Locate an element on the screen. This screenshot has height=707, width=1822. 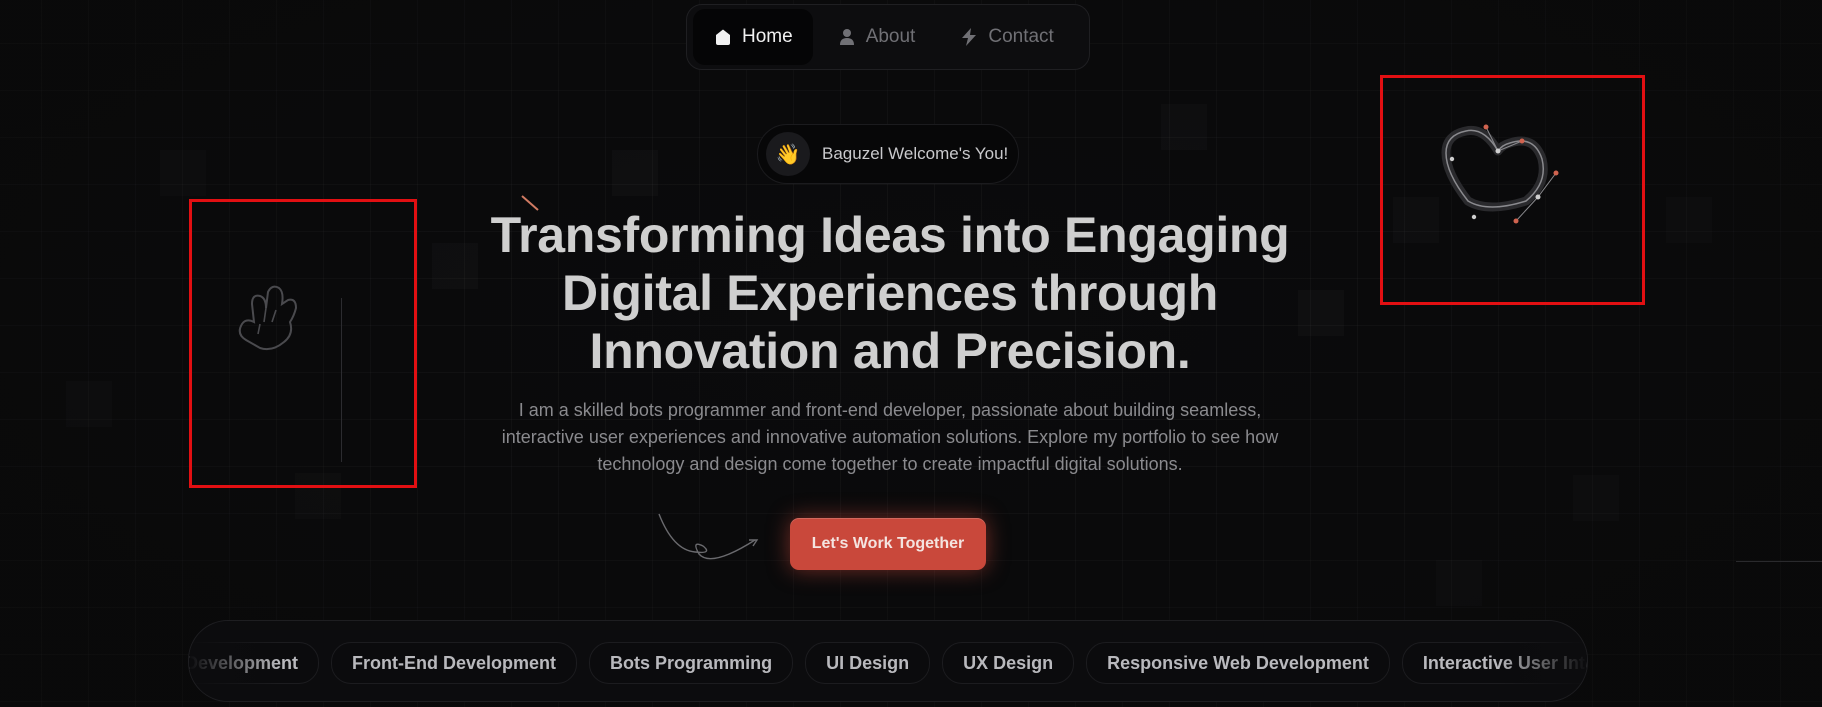
skill-chip: Interactive User Interfaces is located at coordinates (1494, 663).